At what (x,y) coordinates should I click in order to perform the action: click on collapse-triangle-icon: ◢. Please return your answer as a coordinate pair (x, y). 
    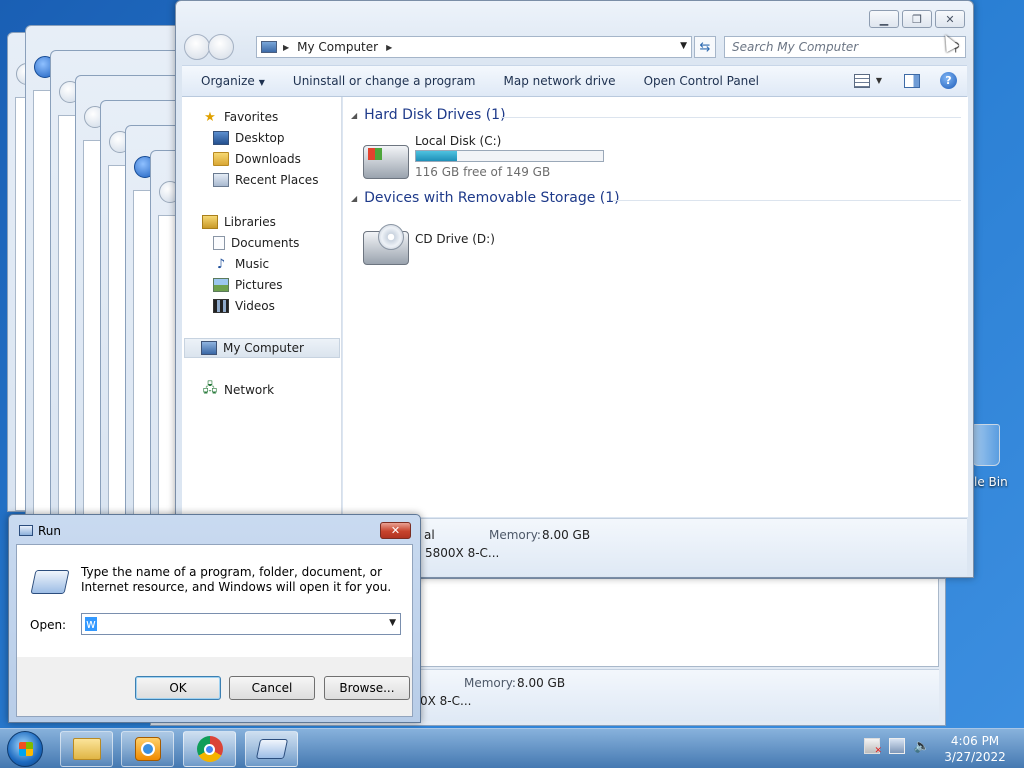
    Looking at the image, I should click on (354, 198).